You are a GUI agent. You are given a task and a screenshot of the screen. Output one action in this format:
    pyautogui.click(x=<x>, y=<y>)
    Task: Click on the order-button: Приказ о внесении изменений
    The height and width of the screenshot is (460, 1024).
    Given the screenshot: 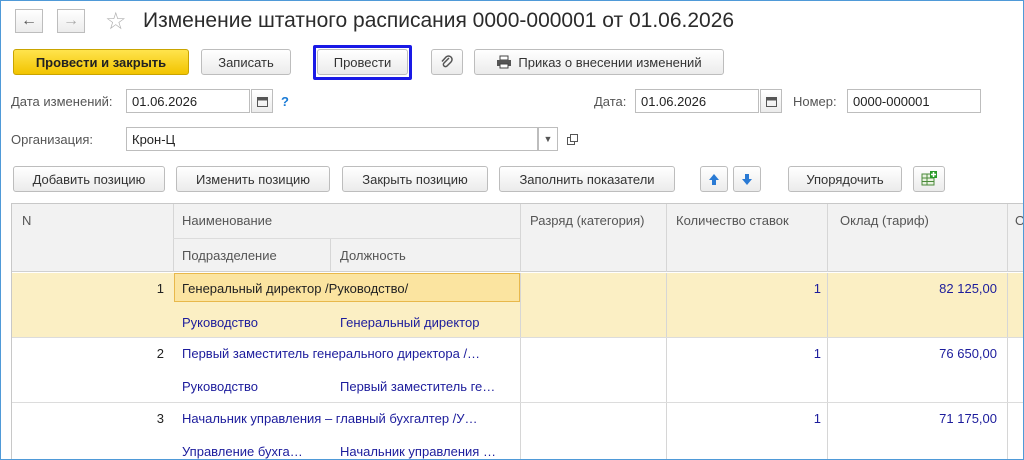 What is the action you would take?
    pyautogui.click(x=599, y=62)
    